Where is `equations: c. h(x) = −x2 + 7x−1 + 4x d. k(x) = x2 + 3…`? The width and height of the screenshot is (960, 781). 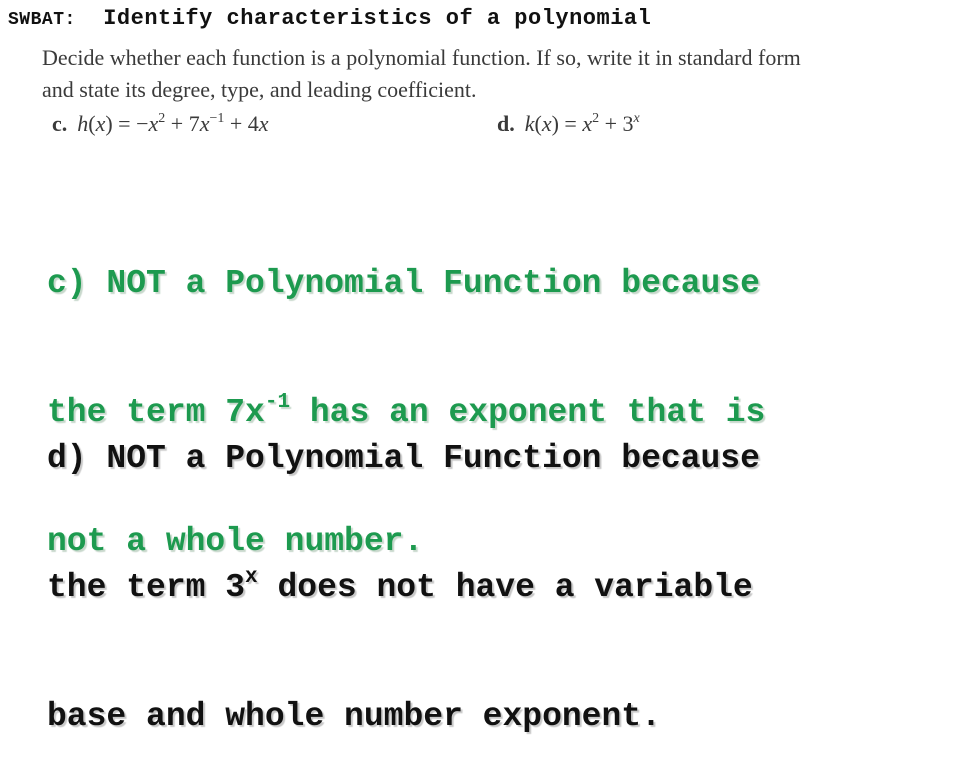 equations: c. h(x) = −x2 + 7x−1 + 4x d. k(x) = x2 + 3… is located at coordinates (492, 123).